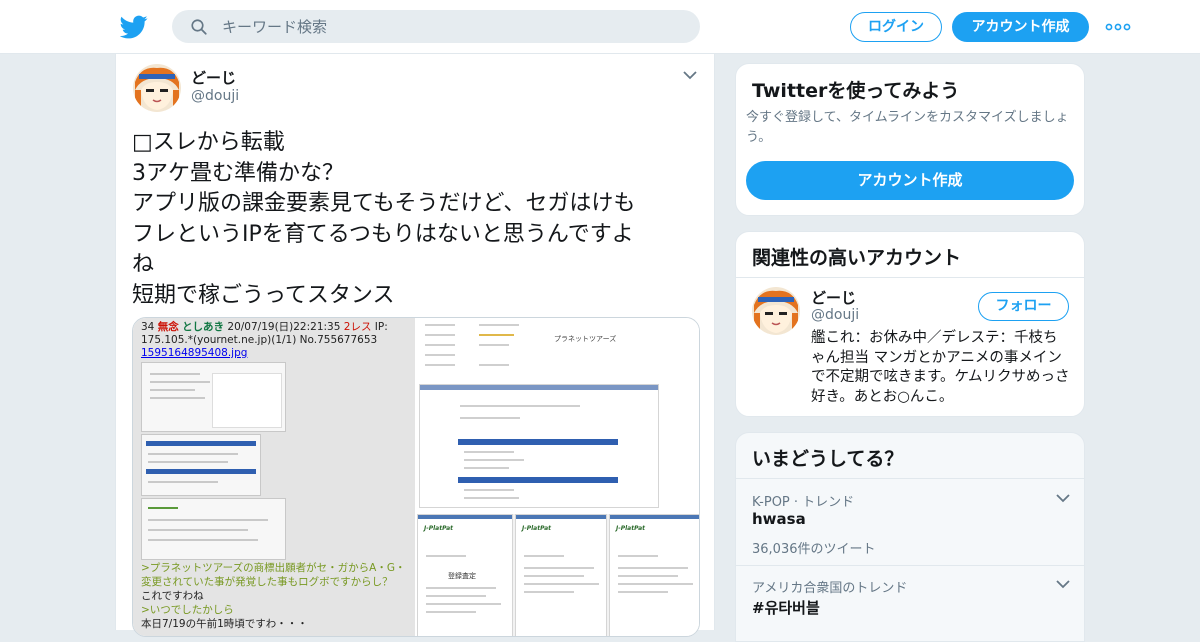  What do you see at coordinates (910, 277) in the screenshot?
I see `divider` at bounding box center [910, 277].